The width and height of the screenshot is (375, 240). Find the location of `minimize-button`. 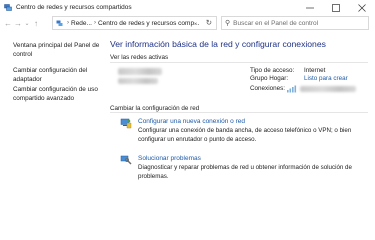

minimize-button is located at coordinates (310, 7).